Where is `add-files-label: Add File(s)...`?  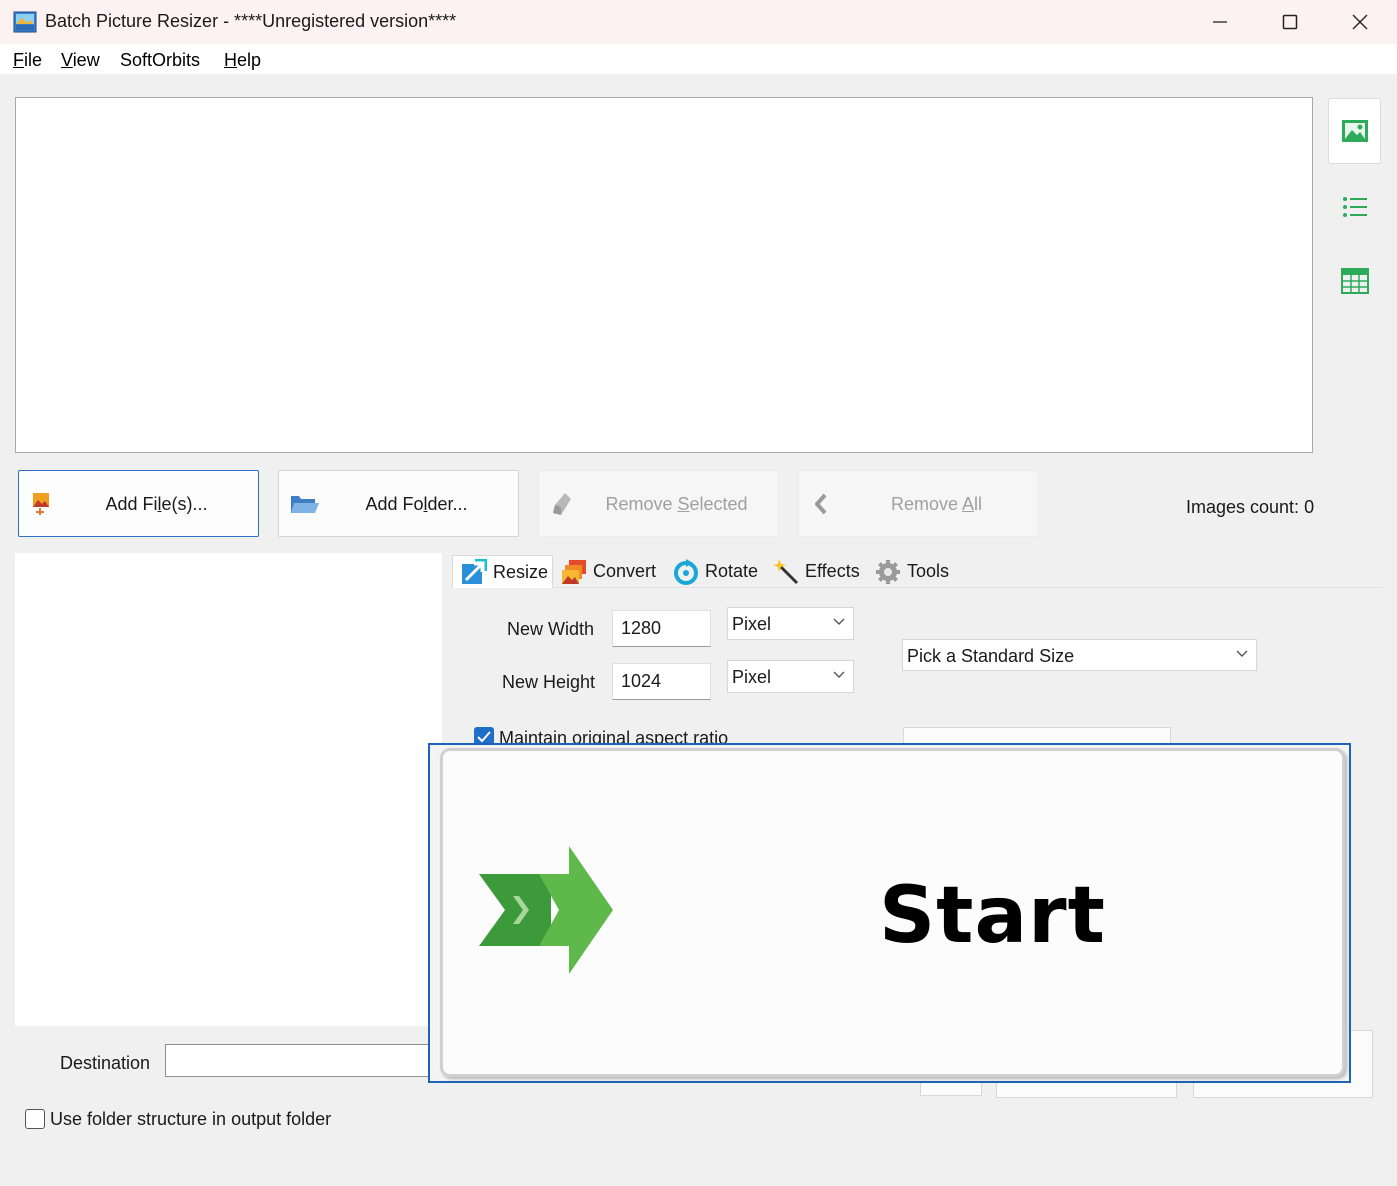 add-files-label: Add File(s)... is located at coordinates (156, 504).